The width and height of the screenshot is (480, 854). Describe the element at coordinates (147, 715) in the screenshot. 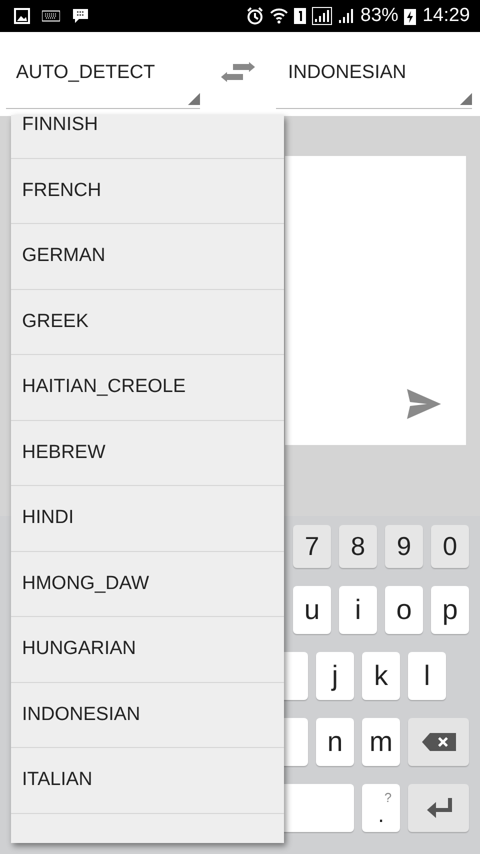

I see `dropdown-item: INDONESIAN` at that location.